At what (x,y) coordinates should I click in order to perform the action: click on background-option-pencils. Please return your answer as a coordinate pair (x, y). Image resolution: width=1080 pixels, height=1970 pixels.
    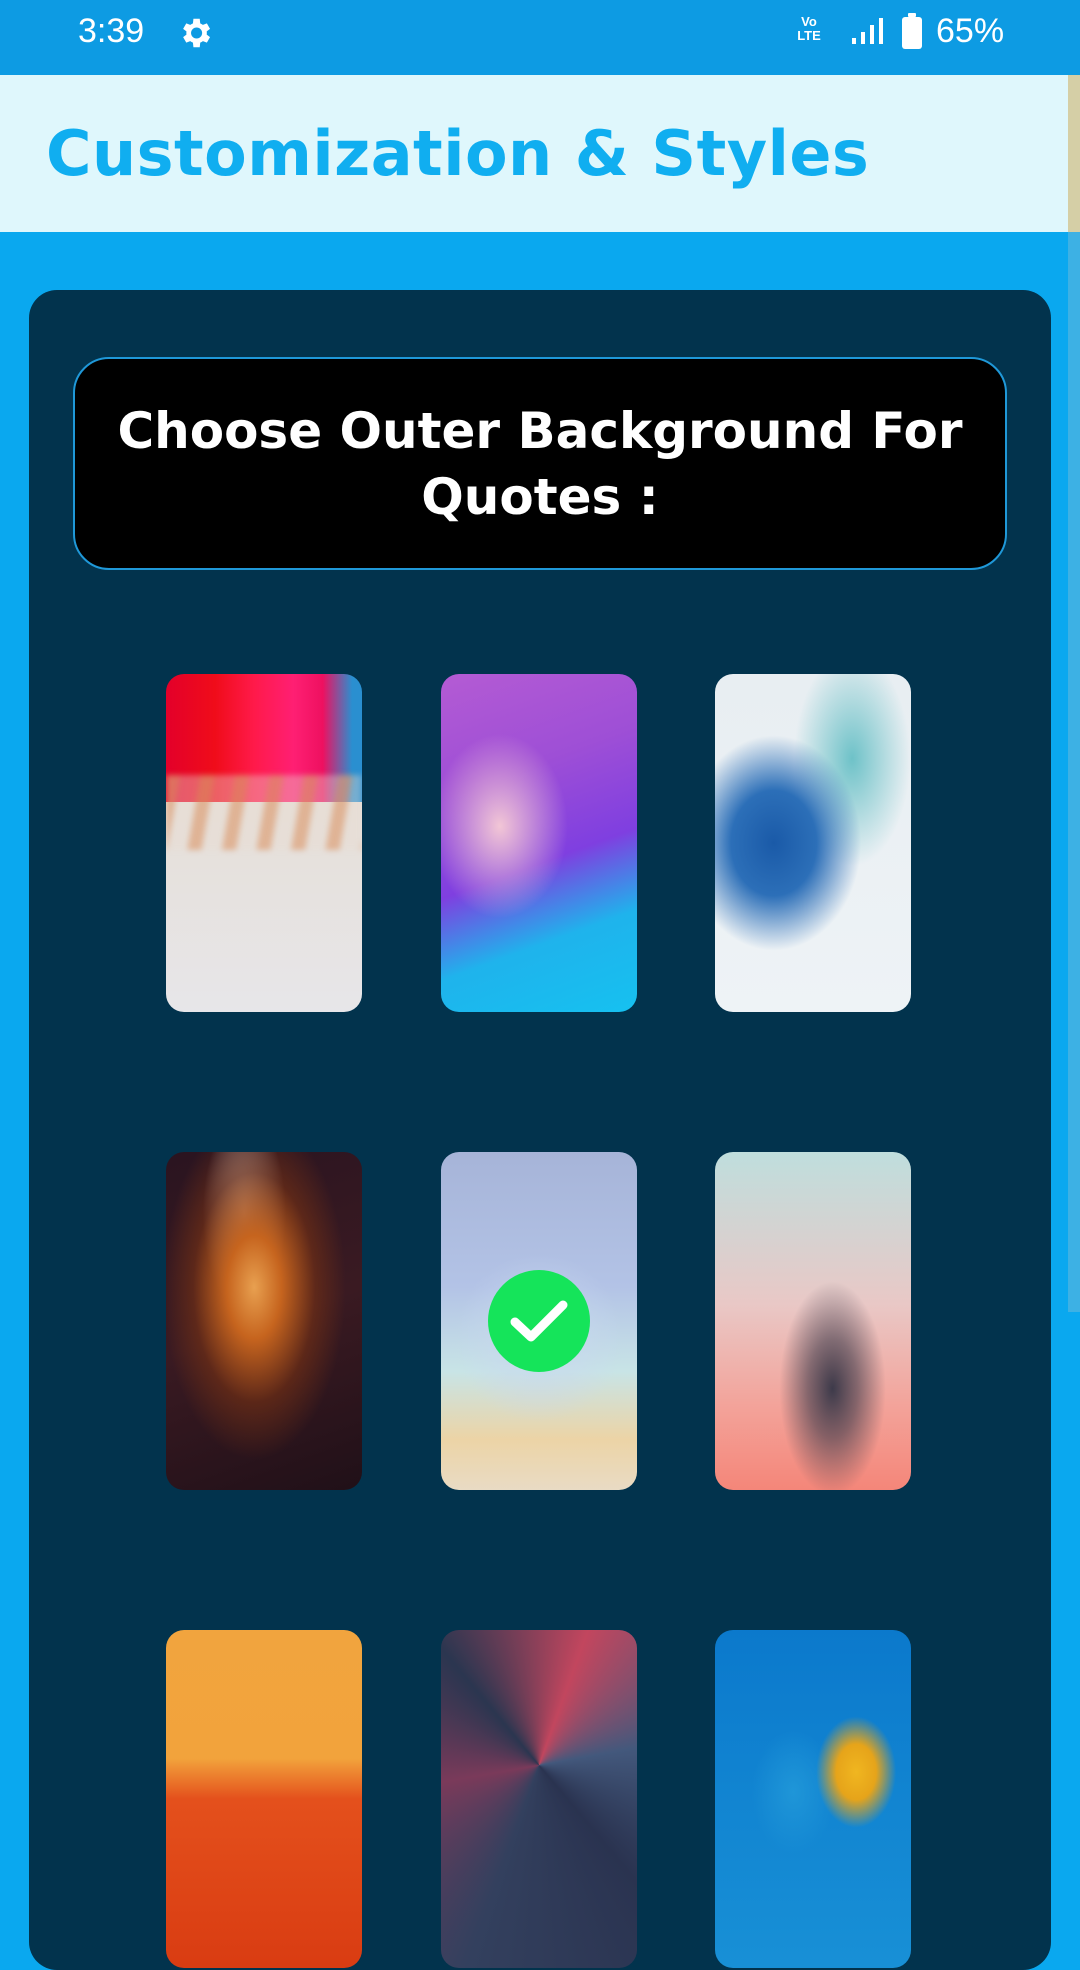
    Looking at the image, I should click on (264, 843).